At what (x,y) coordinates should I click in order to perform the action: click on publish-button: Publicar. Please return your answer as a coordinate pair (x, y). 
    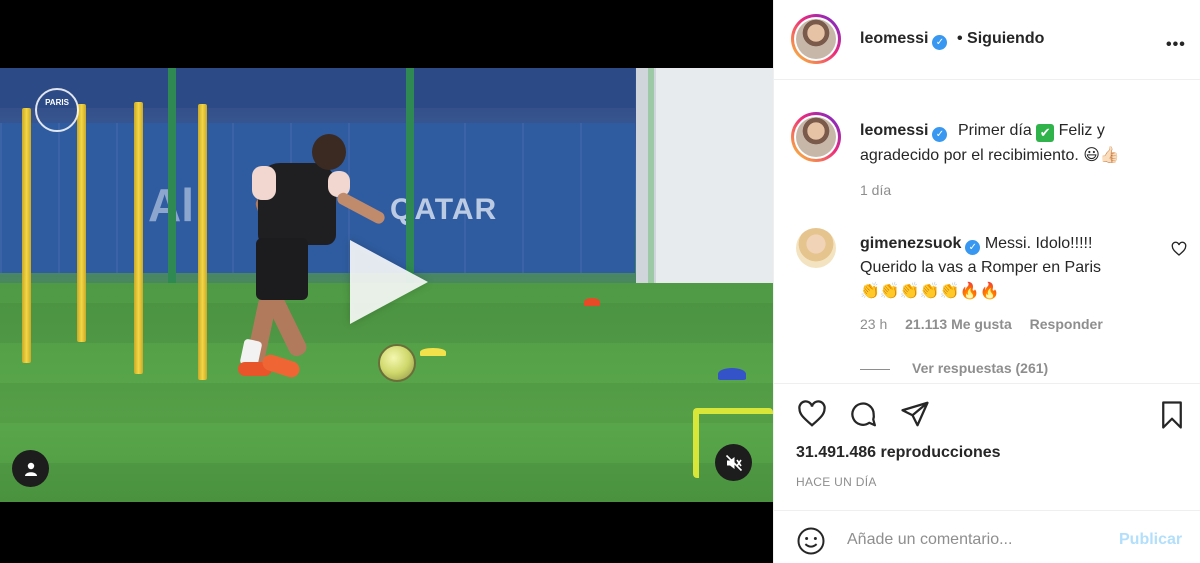
    Looking at the image, I should click on (1150, 540).